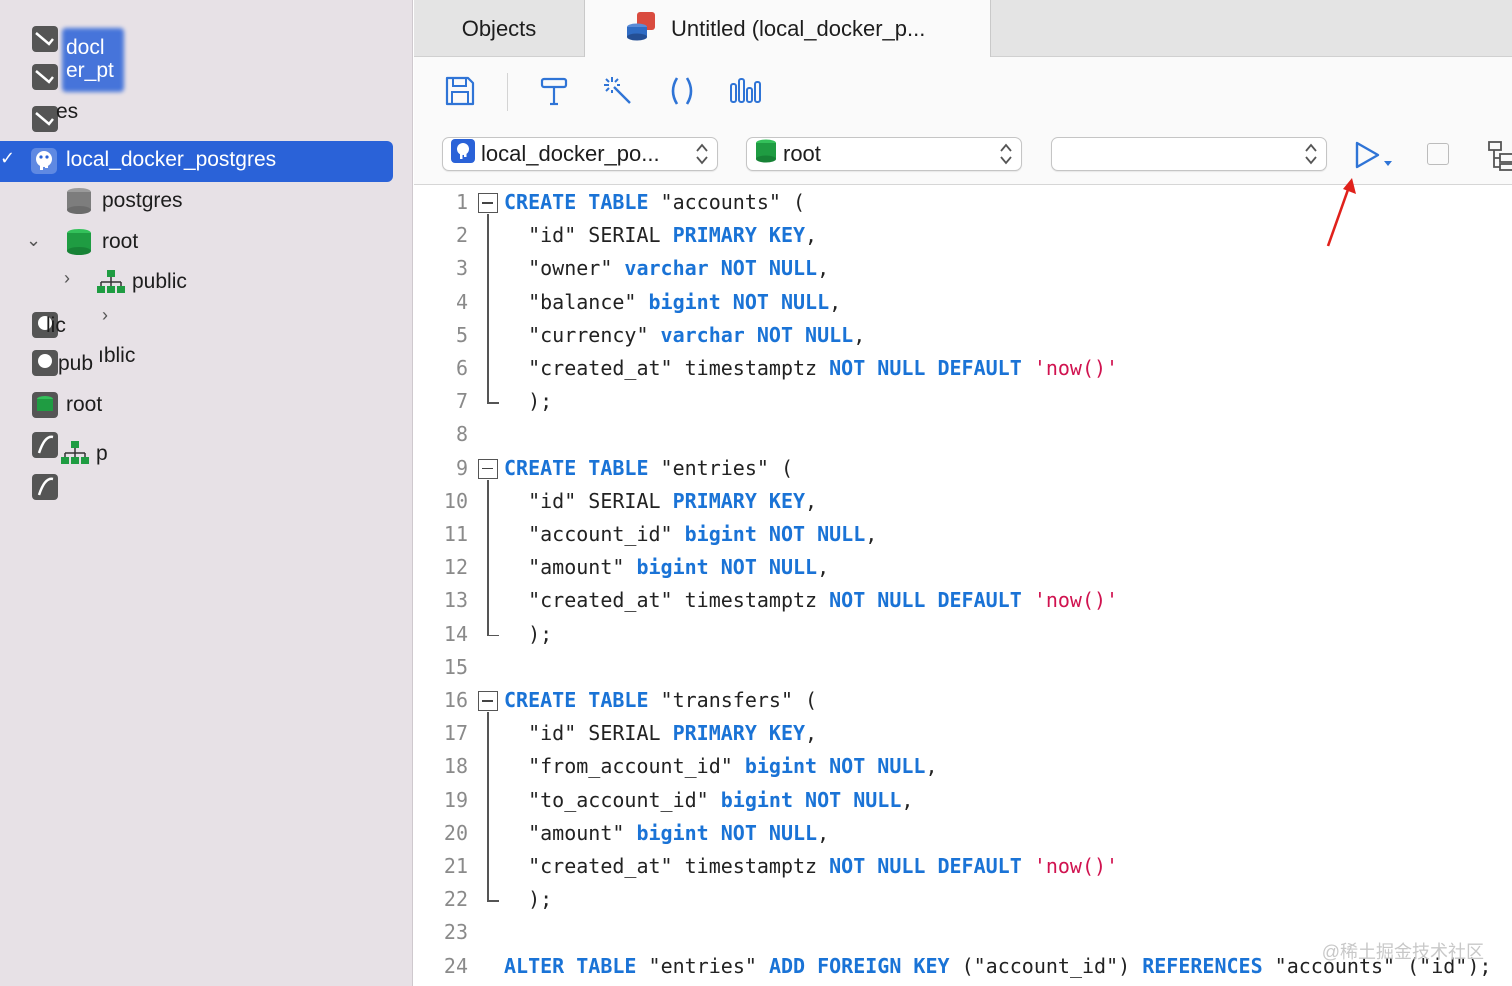 The width and height of the screenshot is (1512, 986). I want to click on code-line: 7 );, so click(963, 401).